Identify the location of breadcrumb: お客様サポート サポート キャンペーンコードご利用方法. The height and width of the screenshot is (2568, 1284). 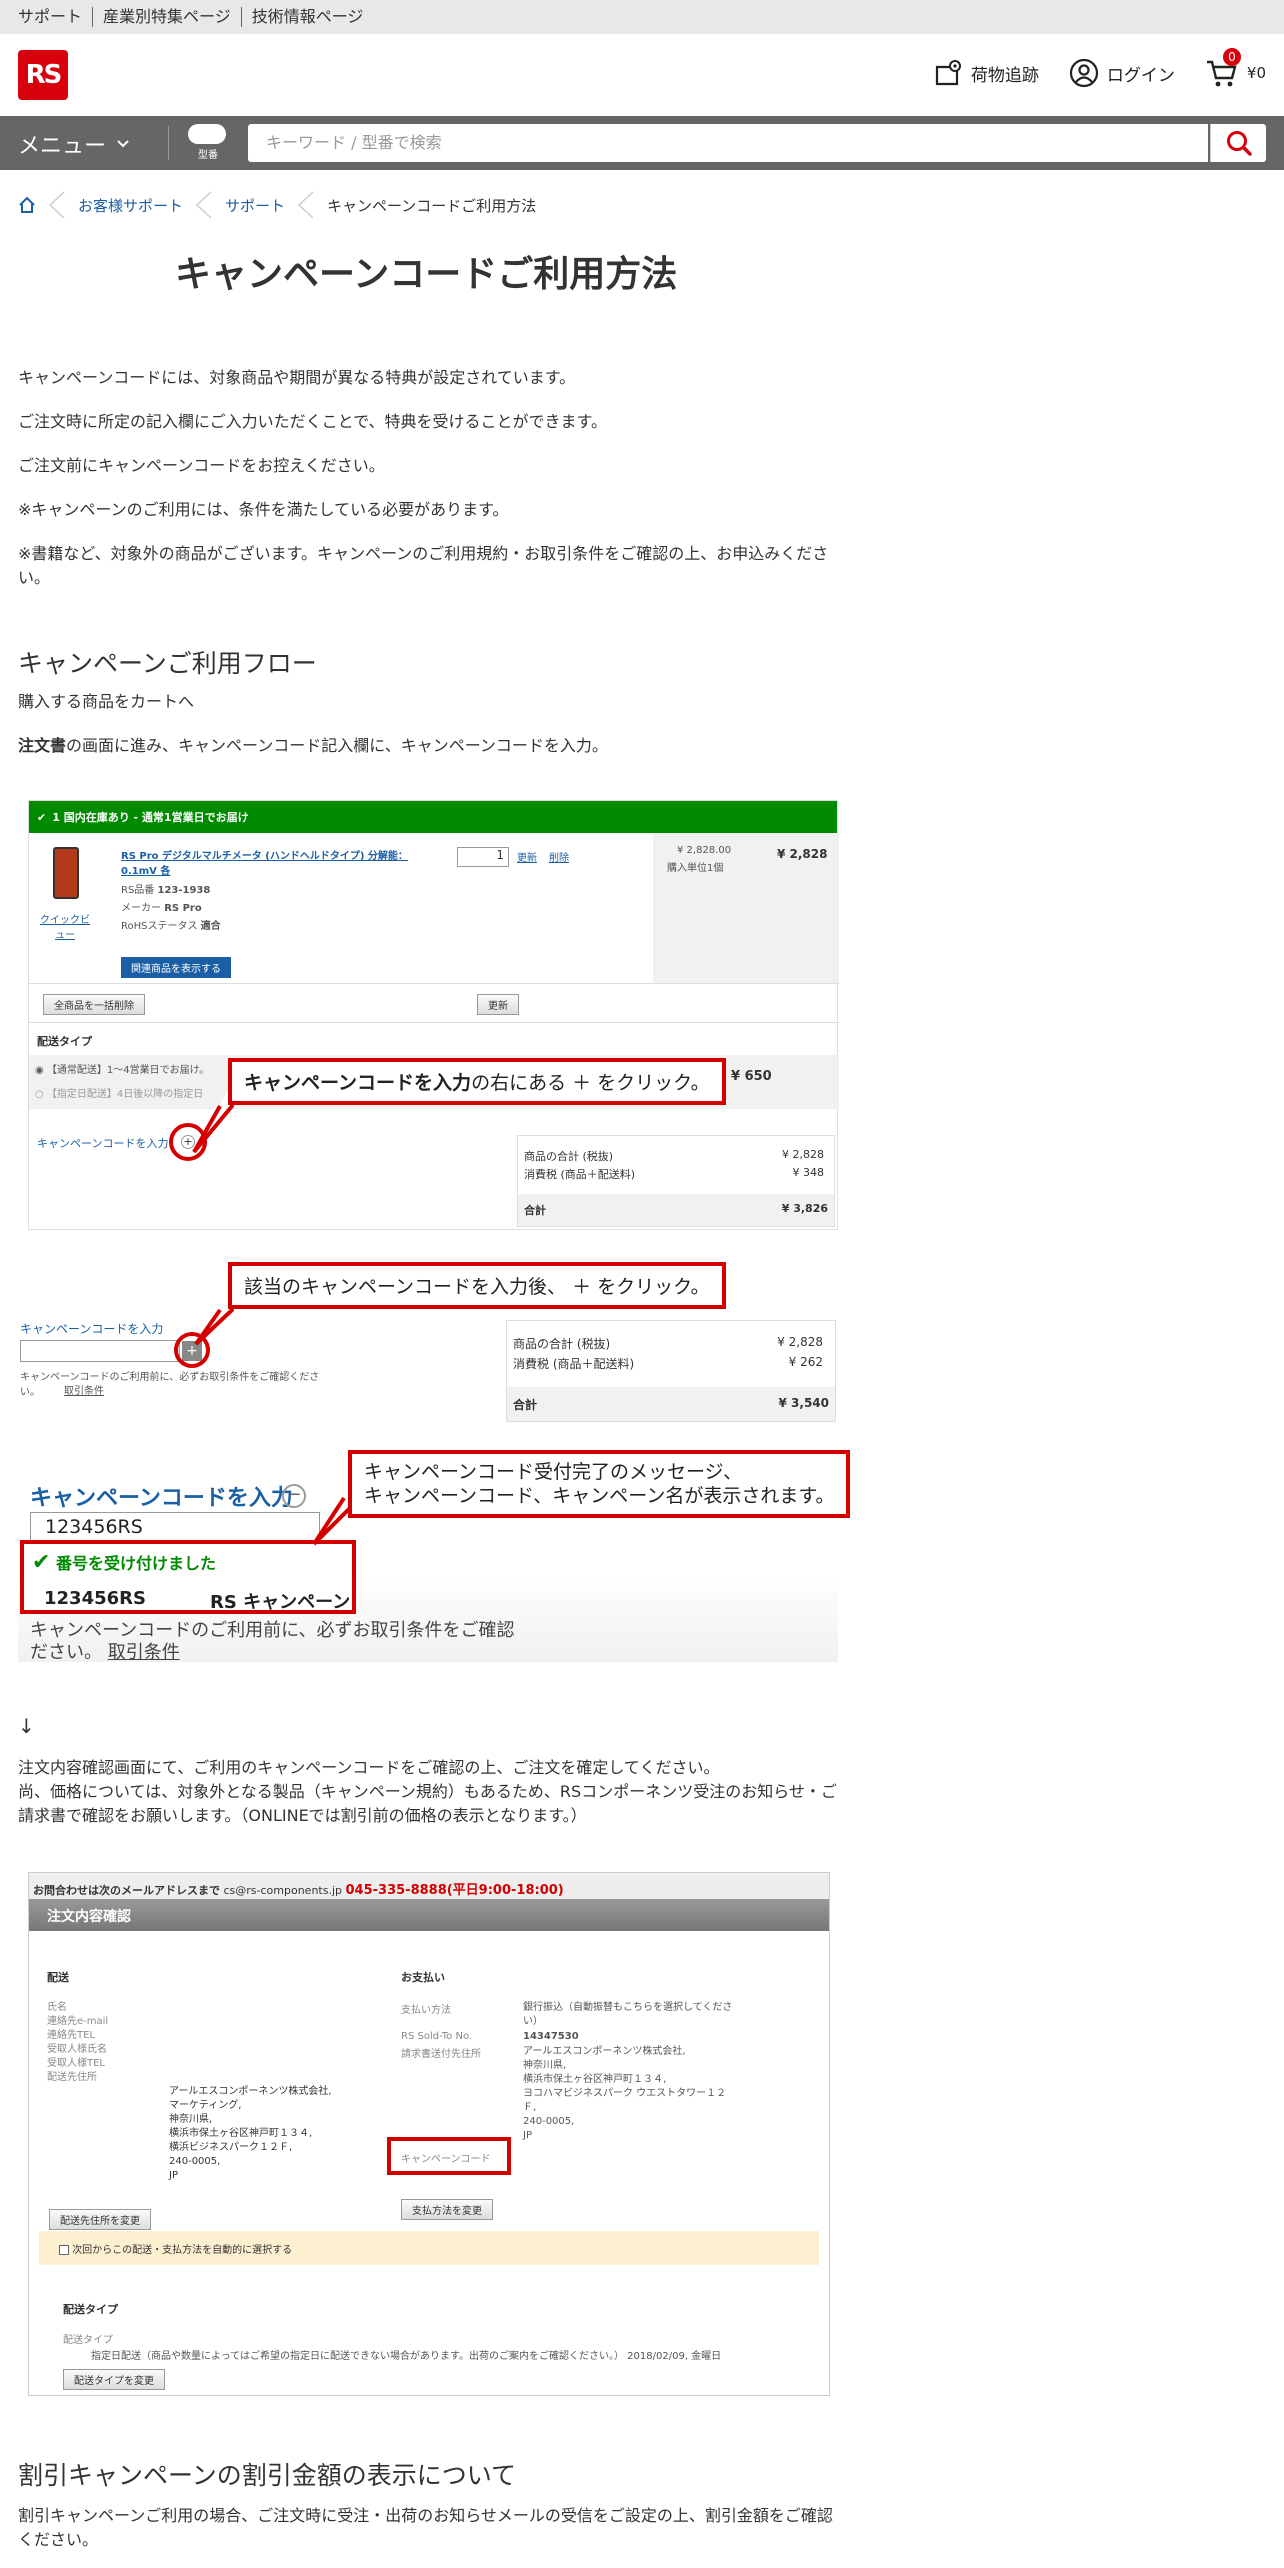
(277, 205).